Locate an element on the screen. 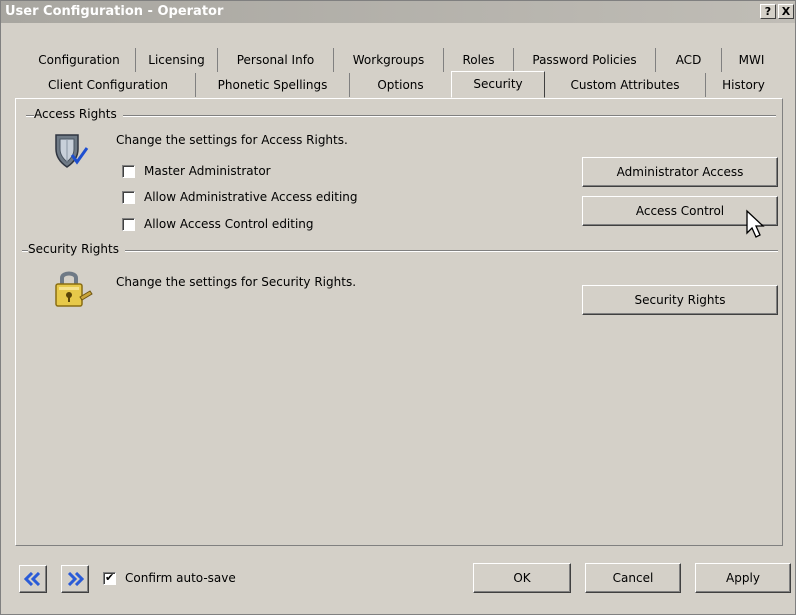 This screenshot has height=615, width=796. tab-client-configuration: Client Configuration is located at coordinates (108, 85).